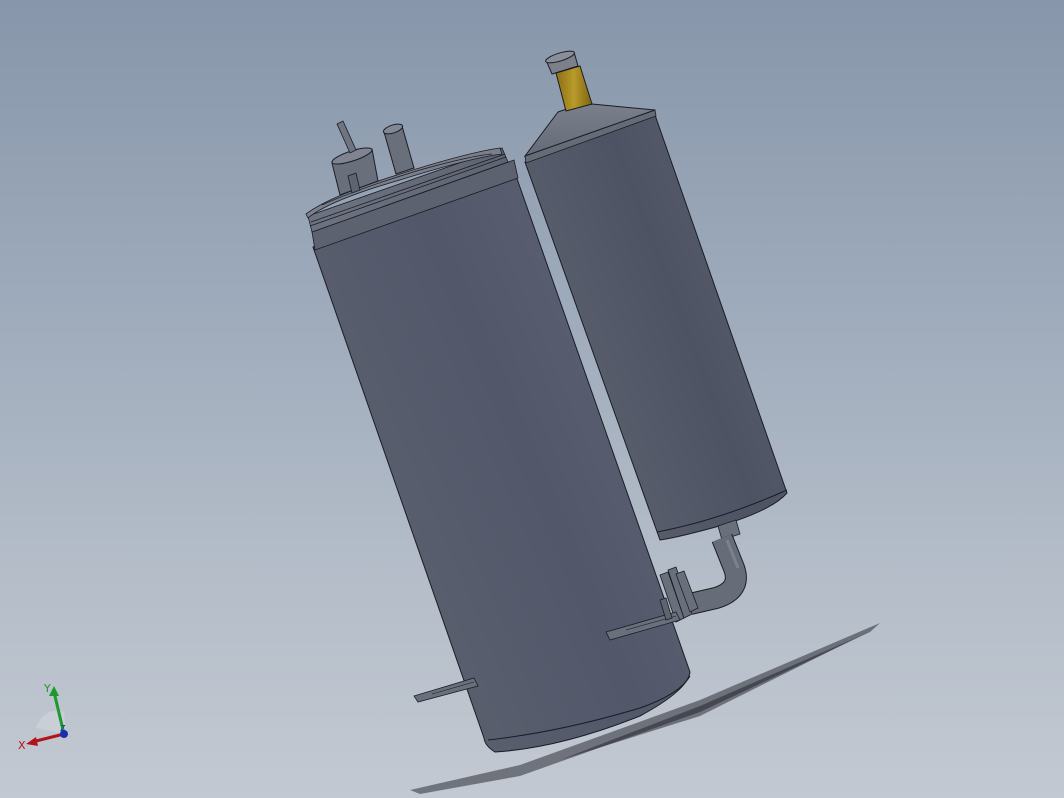 The width and height of the screenshot is (1064, 798). What do you see at coordinates (49, 718) in the screenshot?
I see `reference-triad-icon: Y X Z` at bounding box center [49, 718].